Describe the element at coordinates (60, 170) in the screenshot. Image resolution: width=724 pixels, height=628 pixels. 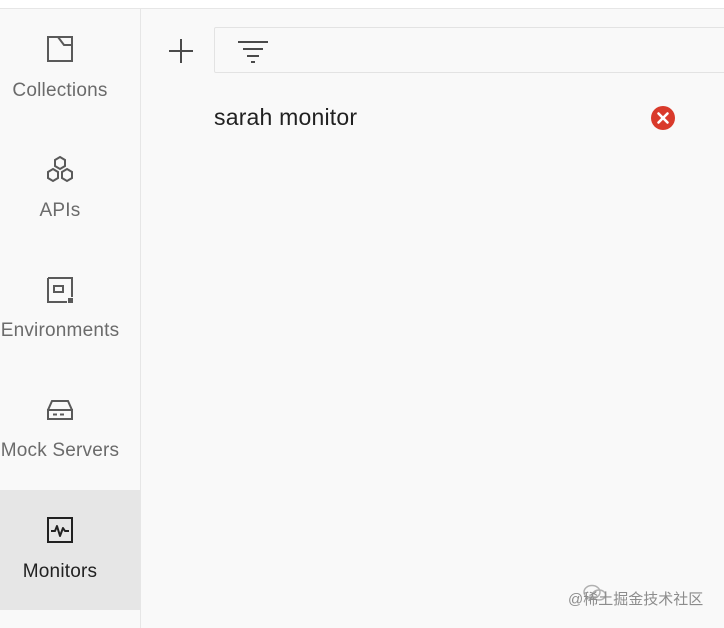
I see `apis-icon` at that location.